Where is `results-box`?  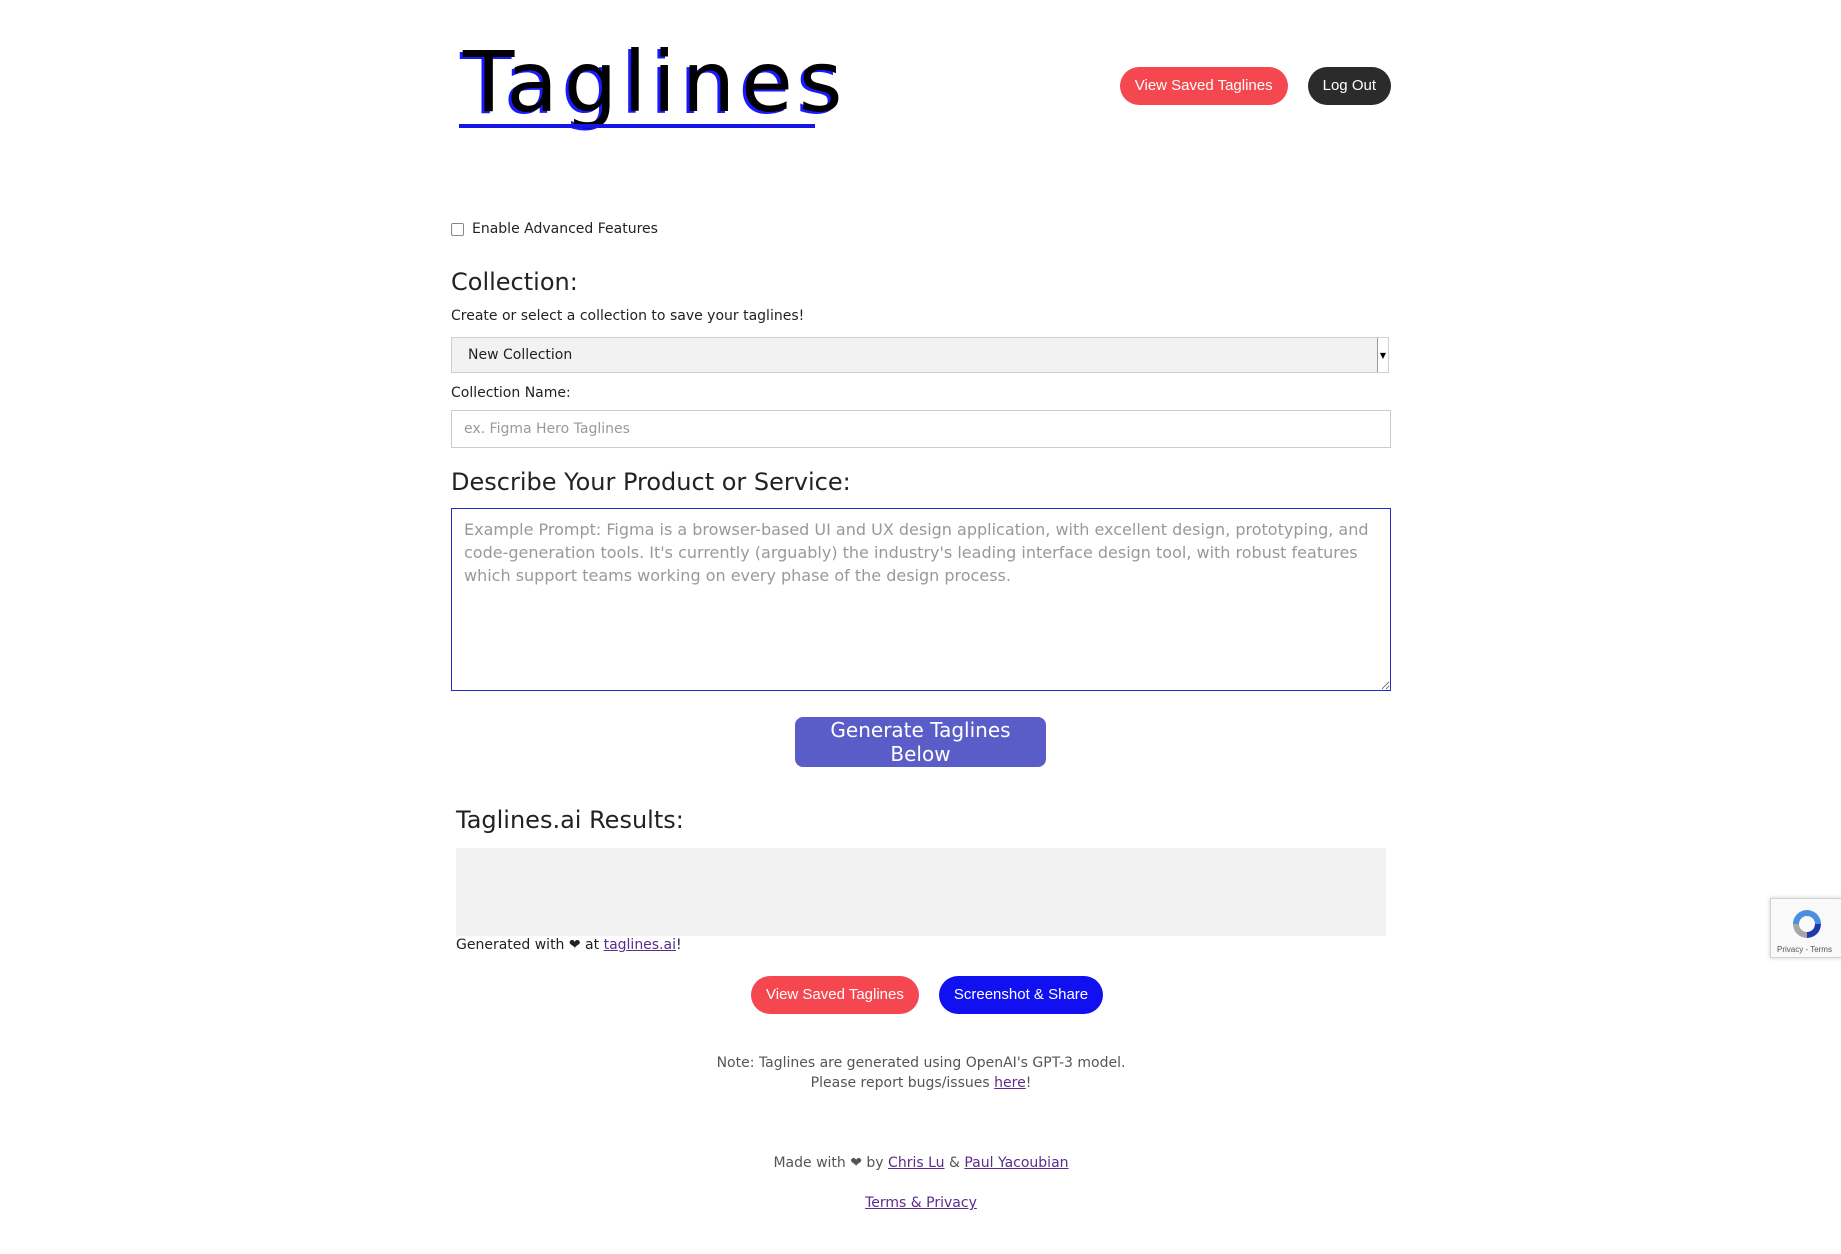 results-box is located at coordinates (921, 892).